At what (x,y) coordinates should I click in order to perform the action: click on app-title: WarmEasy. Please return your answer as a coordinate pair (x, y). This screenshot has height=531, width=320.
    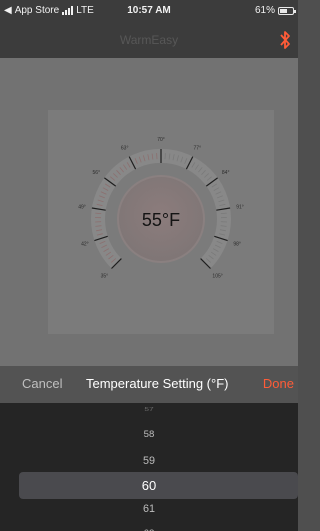
    Looking at the image, I should click on (149, 40).